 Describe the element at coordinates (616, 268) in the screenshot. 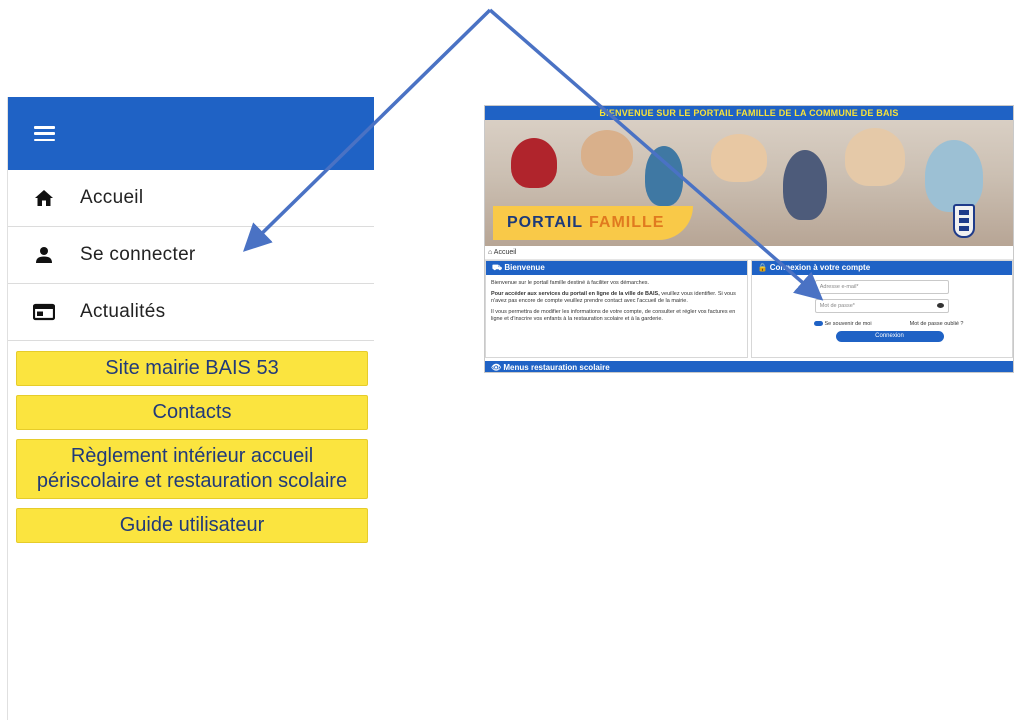

I see `welcome-panel-header: ⛟ Bienvenue` at that location.